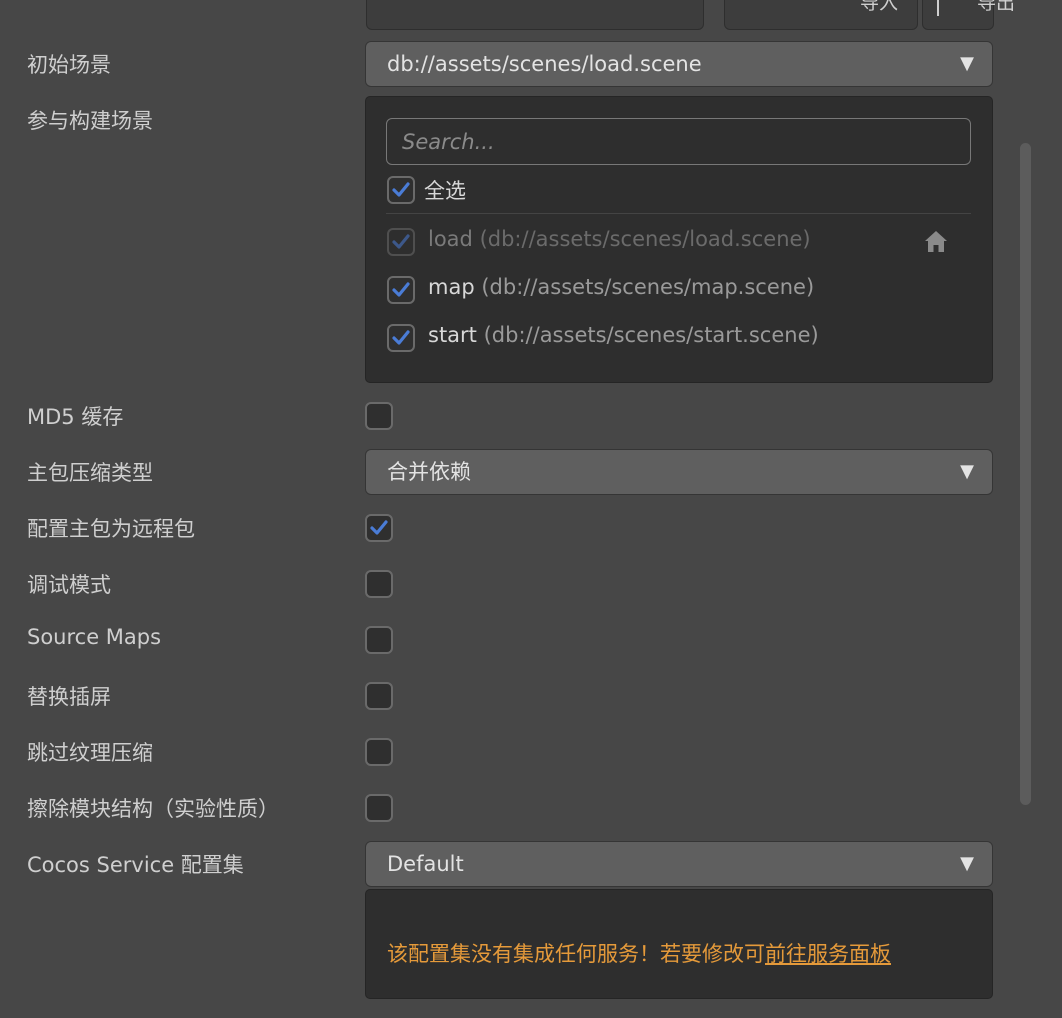  Describe the element at coordinates (69, 585) in the screenshot. I see `debug-mode-label: 调试模式` at that location.